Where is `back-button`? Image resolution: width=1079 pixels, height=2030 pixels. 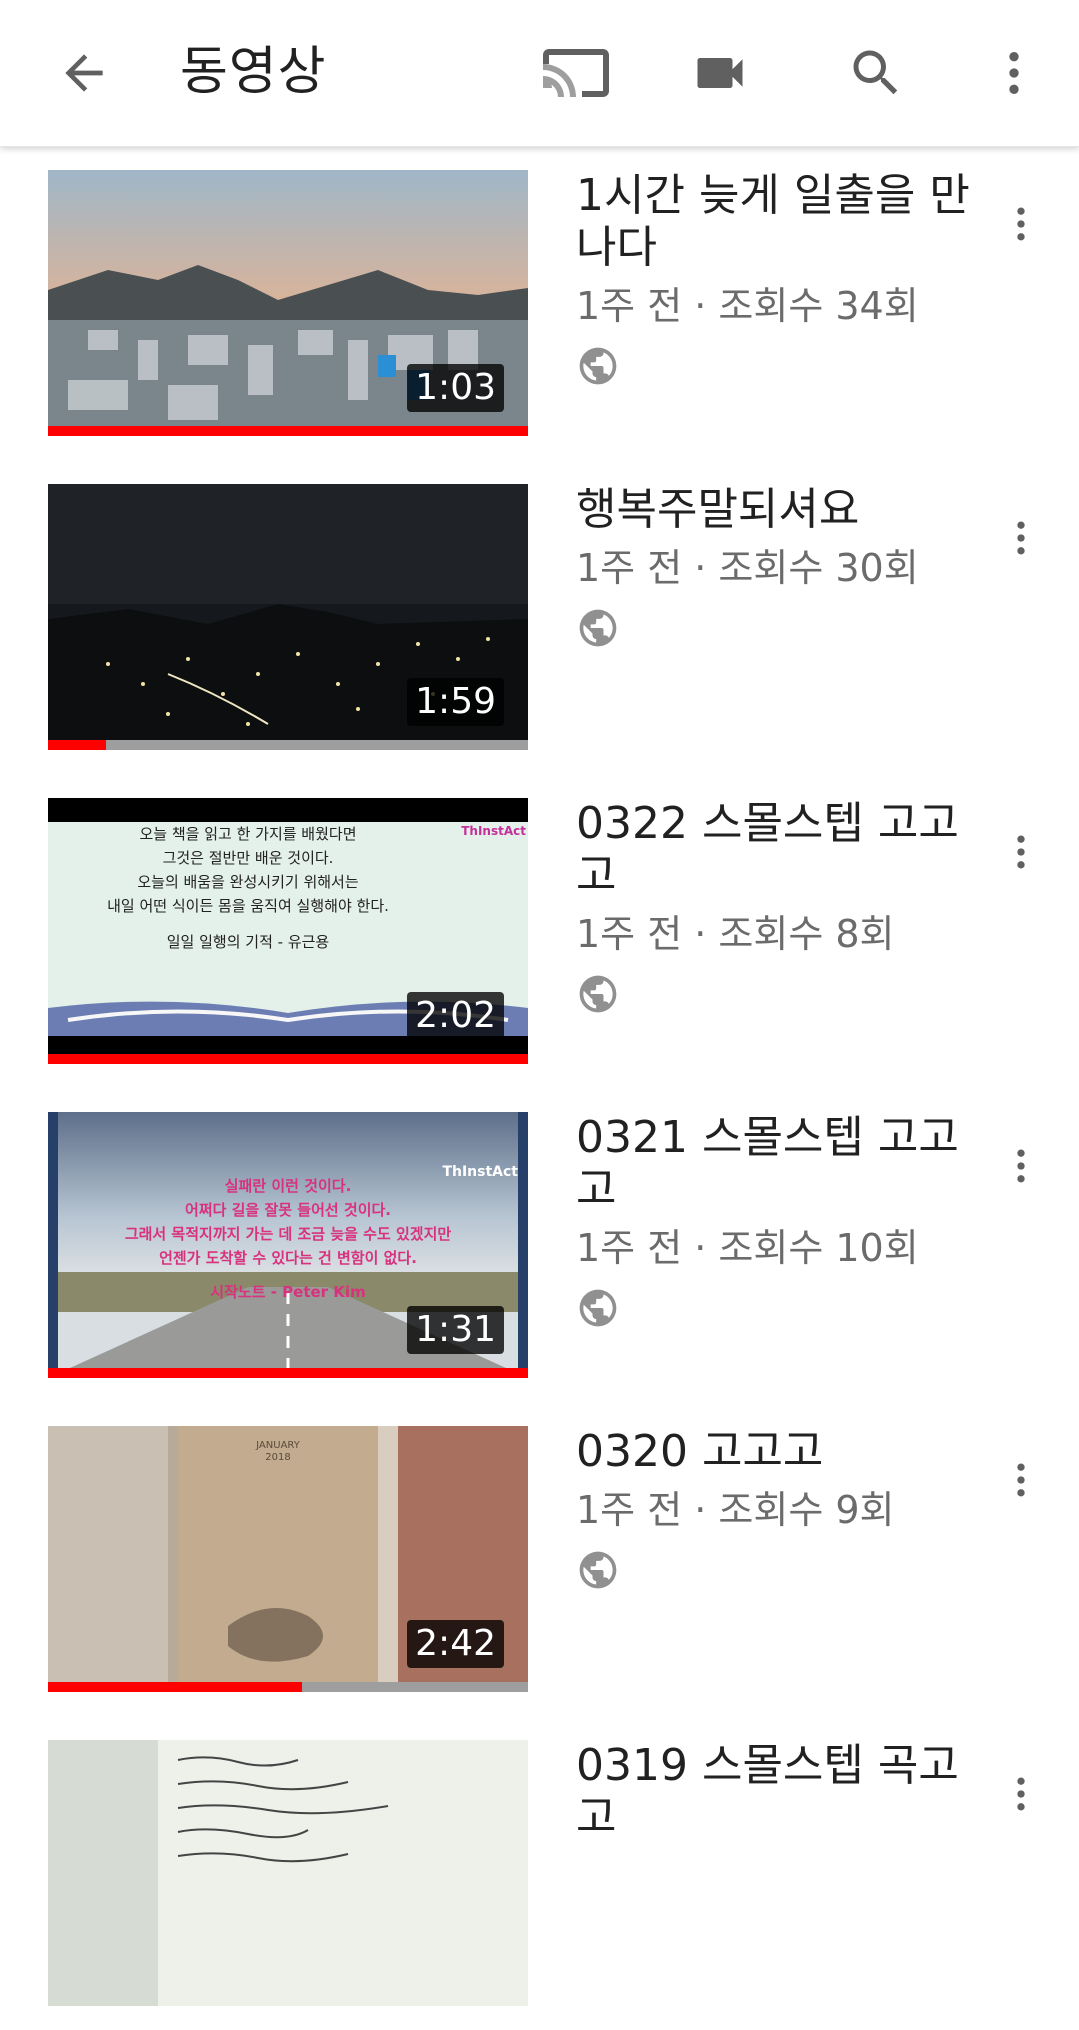
back-button is located at coordinates (84, 73).